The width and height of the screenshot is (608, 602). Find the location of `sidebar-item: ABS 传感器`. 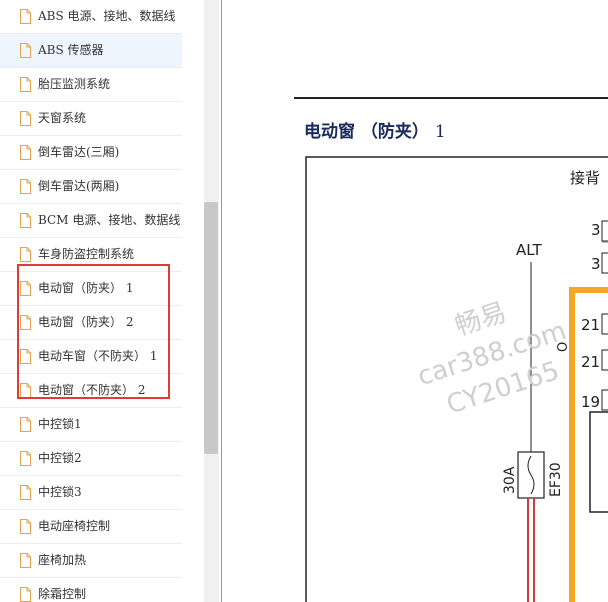

sidebar-item: ABS 传感器 is located at coordinates (91, 51).